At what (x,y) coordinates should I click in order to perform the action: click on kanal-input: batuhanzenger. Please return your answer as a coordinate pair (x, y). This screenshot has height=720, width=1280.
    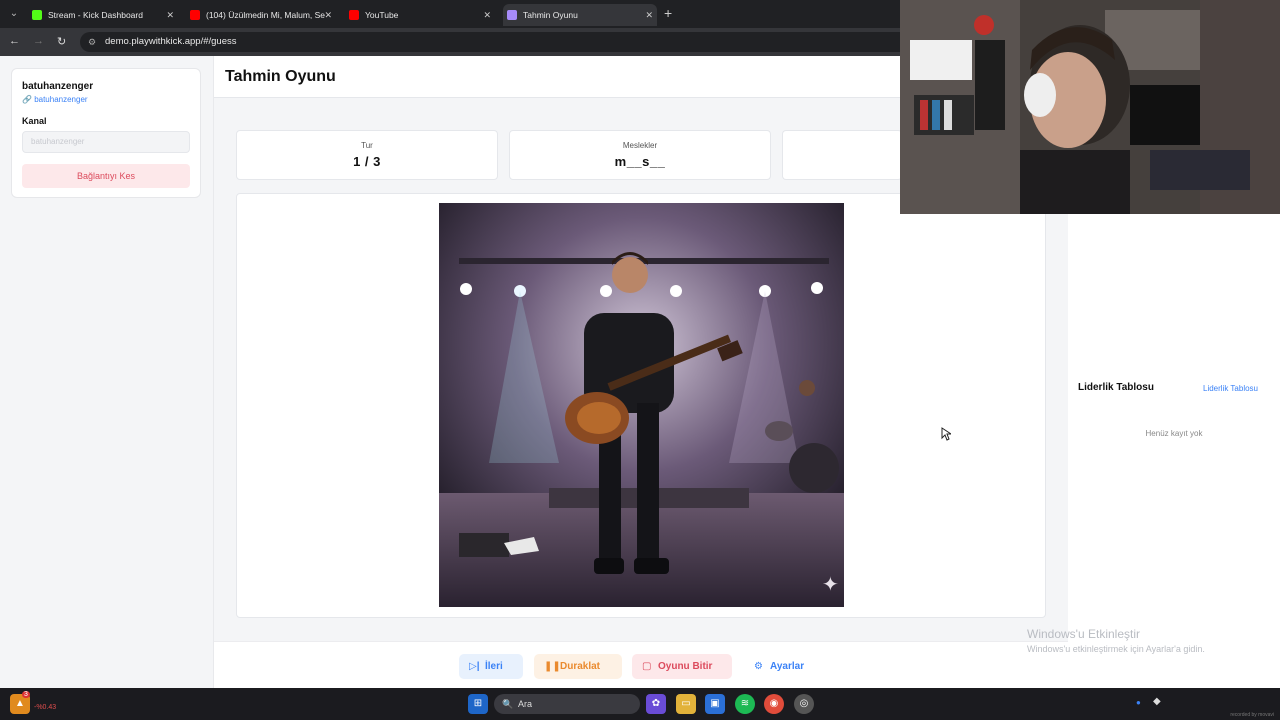
    Looking at the image, I should click on (106, 142).